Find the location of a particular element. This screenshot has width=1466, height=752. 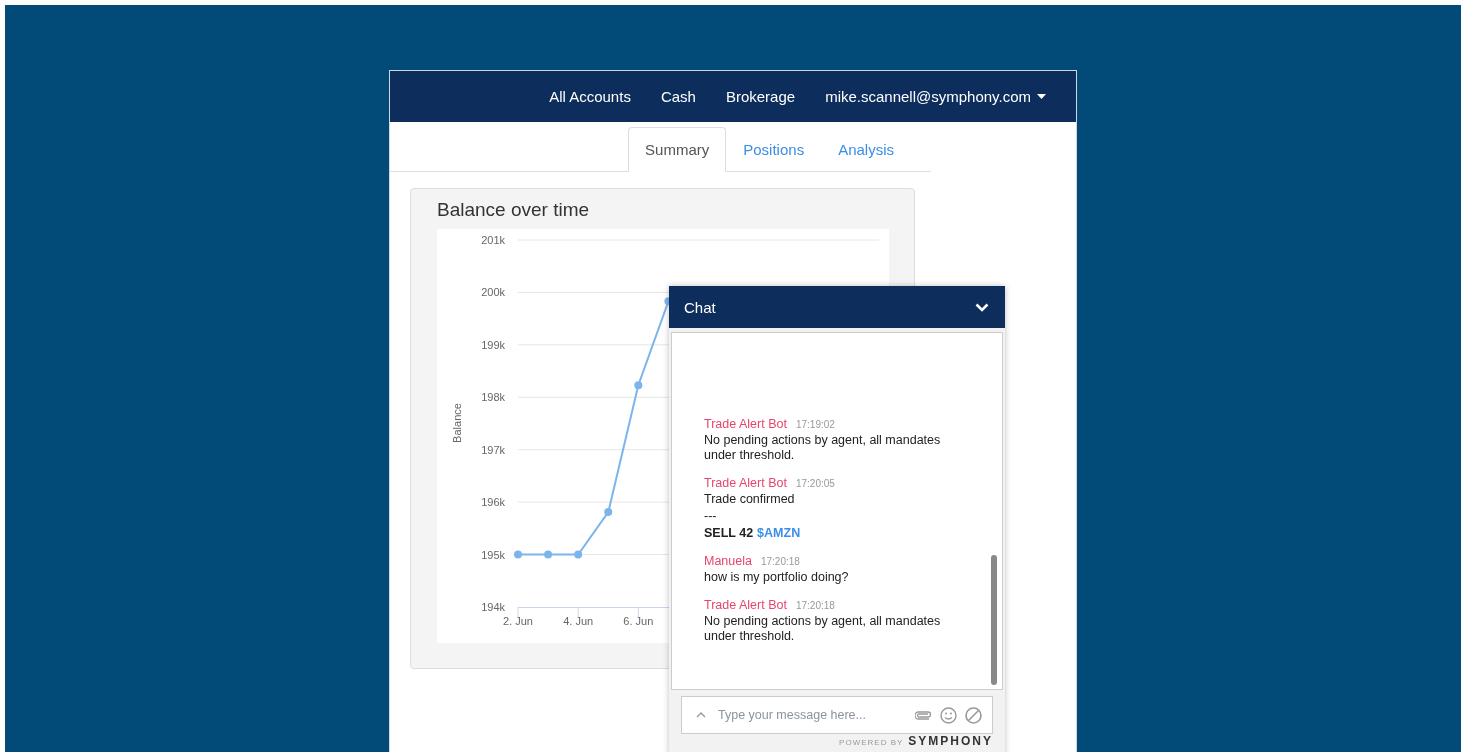

message-text: Trade confirmed is located at coordinates (749, 499).